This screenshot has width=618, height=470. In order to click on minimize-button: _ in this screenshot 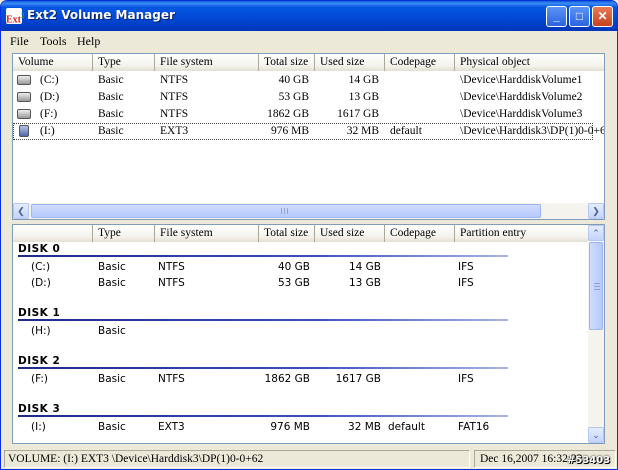, I will do `click(556, 16)`.